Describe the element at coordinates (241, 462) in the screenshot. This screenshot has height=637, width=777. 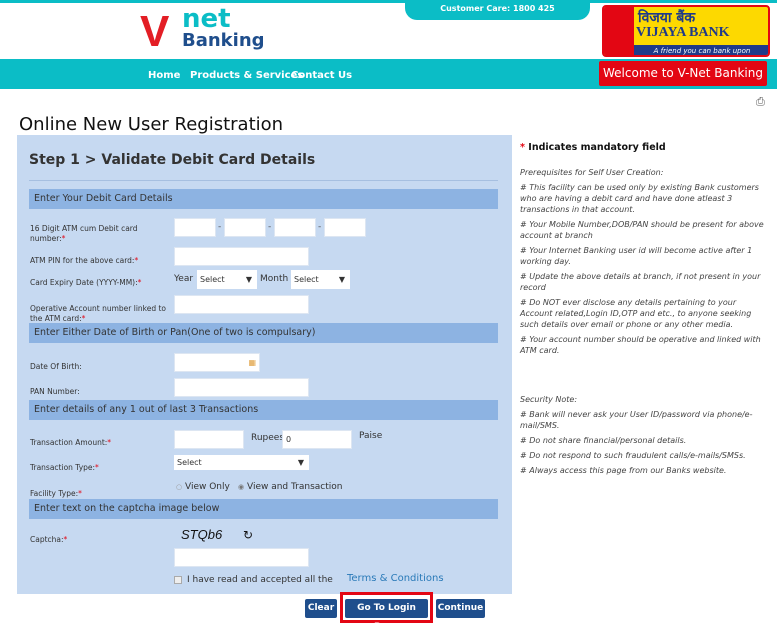
I see `transaction-type-select: Select ▼` at that location.